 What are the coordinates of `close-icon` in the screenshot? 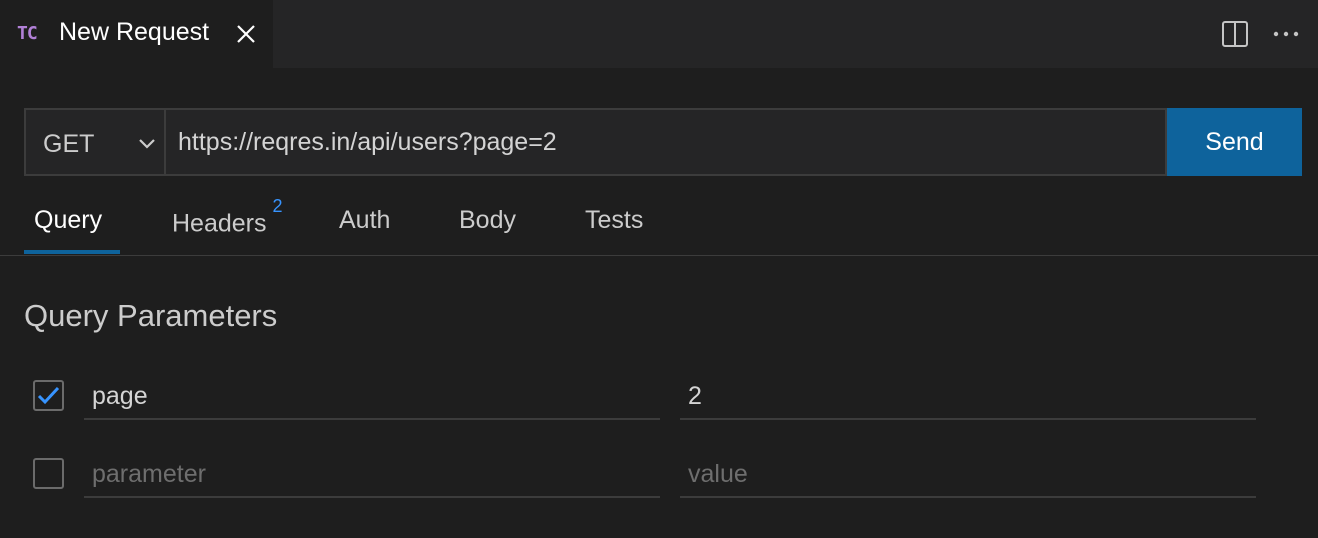 It's located at (246, 34).